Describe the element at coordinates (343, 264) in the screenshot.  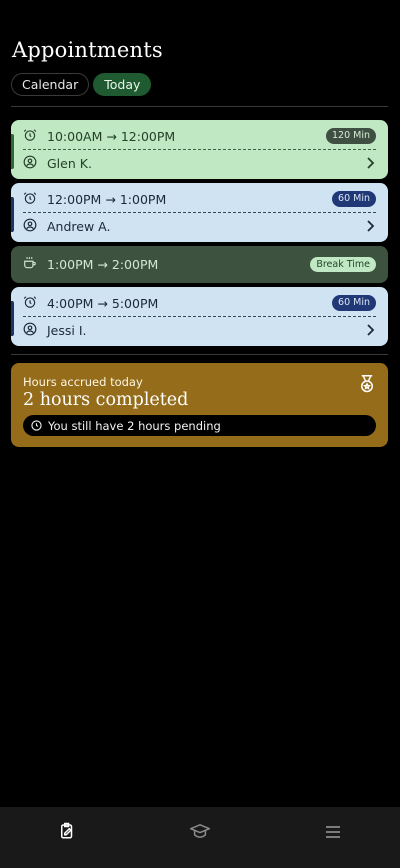
I see `break-badge: Break Time` at that location.